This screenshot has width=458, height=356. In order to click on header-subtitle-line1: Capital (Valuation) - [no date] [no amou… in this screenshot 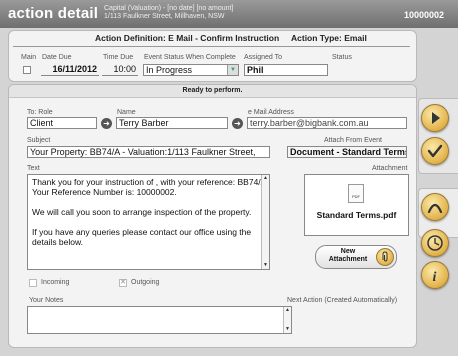, I will do `click(169, 8)`.